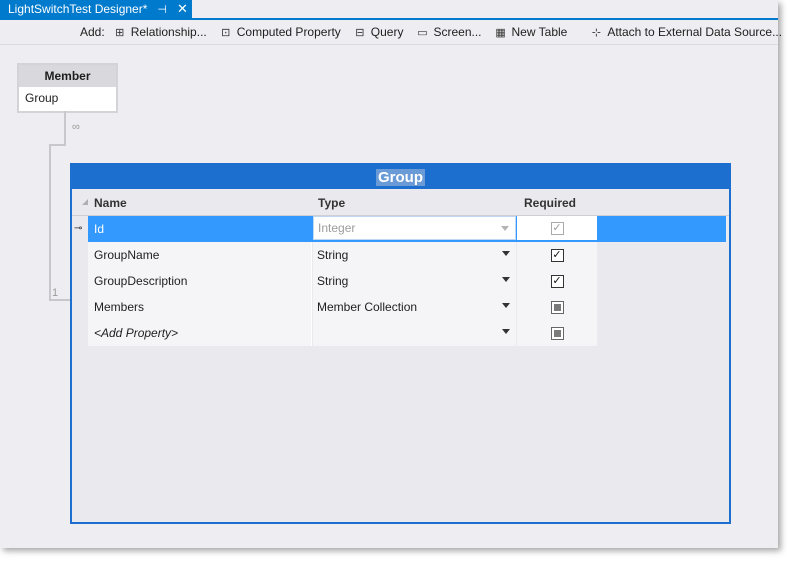  Describe the element at coordinates (200, 255) in the screenshot. I see `property-name: GroupName` at that location.